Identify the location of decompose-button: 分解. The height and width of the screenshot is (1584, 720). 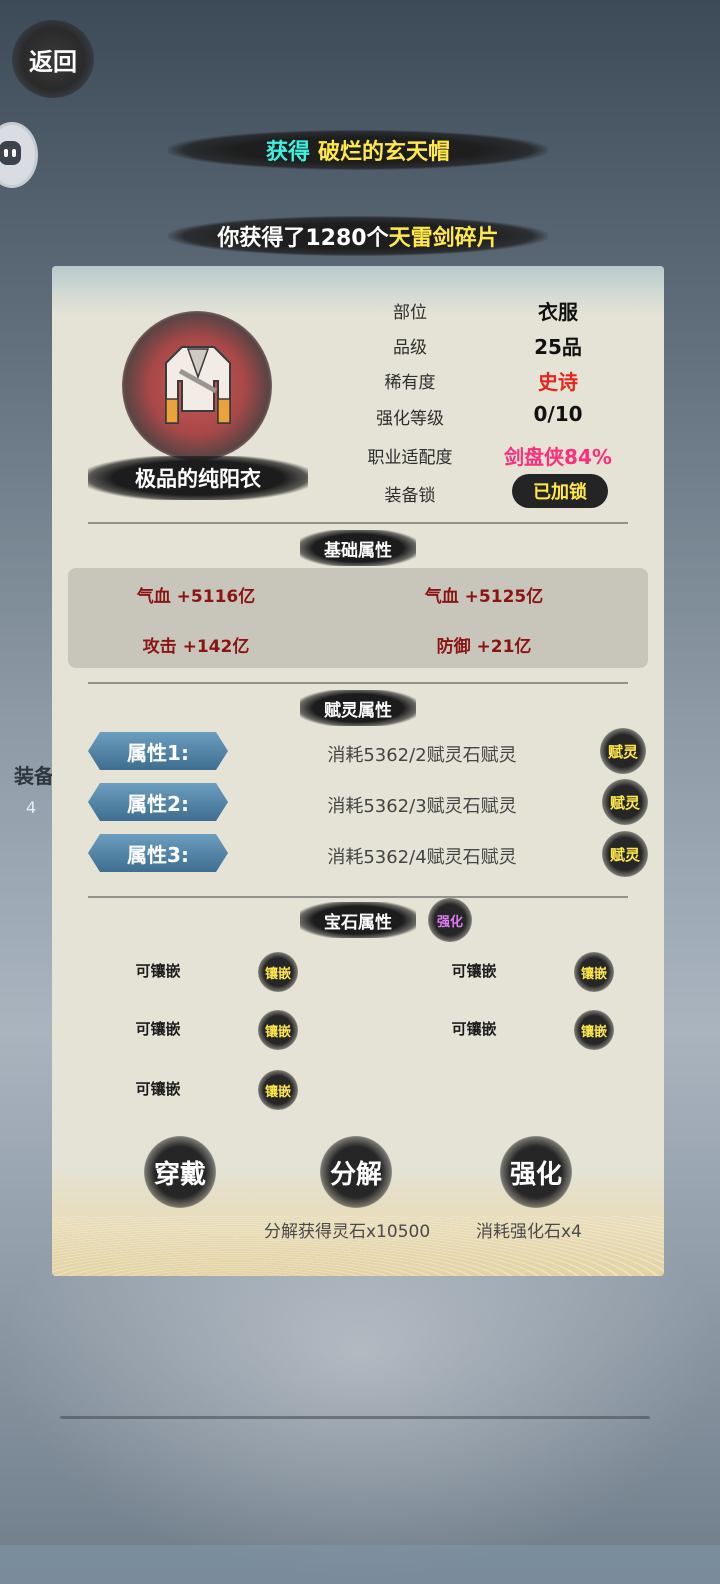
(356, 1172).